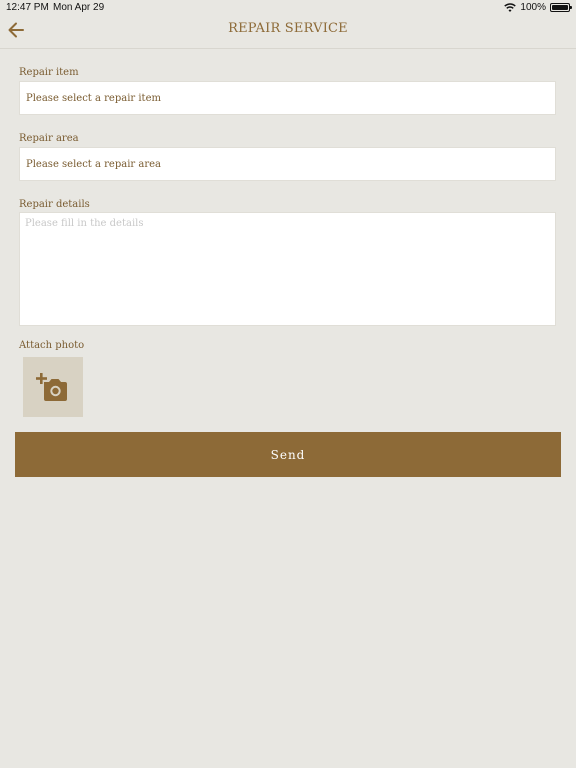 The height and width of the screenshot is (768, 576). What do you see at coordinates (288, 8) in the screenshot?
I see `status-bar: 12:47 PM Mon Apr 29 100%` at bounding box center [288, 8].